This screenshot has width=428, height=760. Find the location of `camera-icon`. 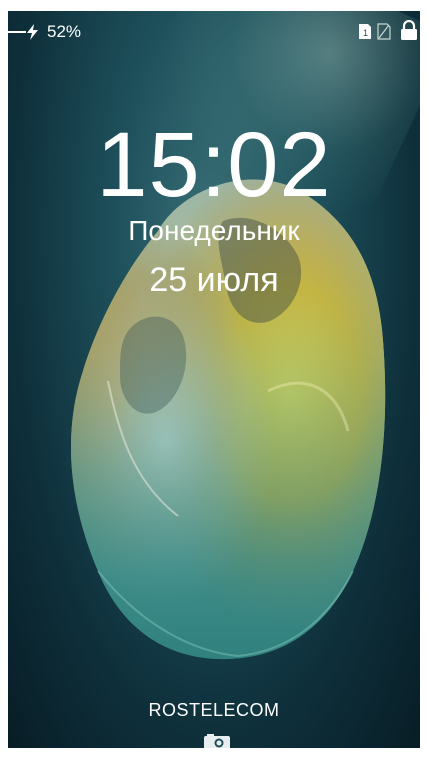

camera-icon is located at coordinates (217, 740).